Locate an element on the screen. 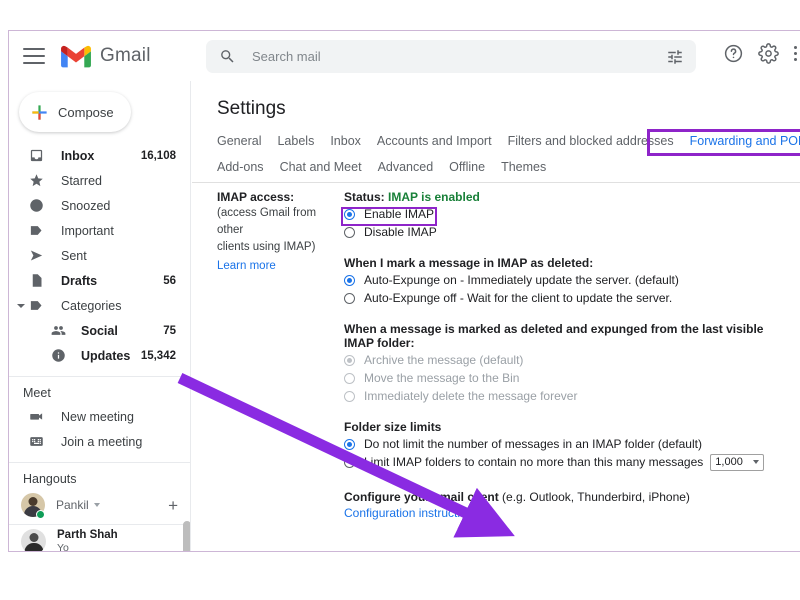 The width and height of the screenshot is (800, 600). folder-limit-select: 1,000 is located at coordinates (737, 462).